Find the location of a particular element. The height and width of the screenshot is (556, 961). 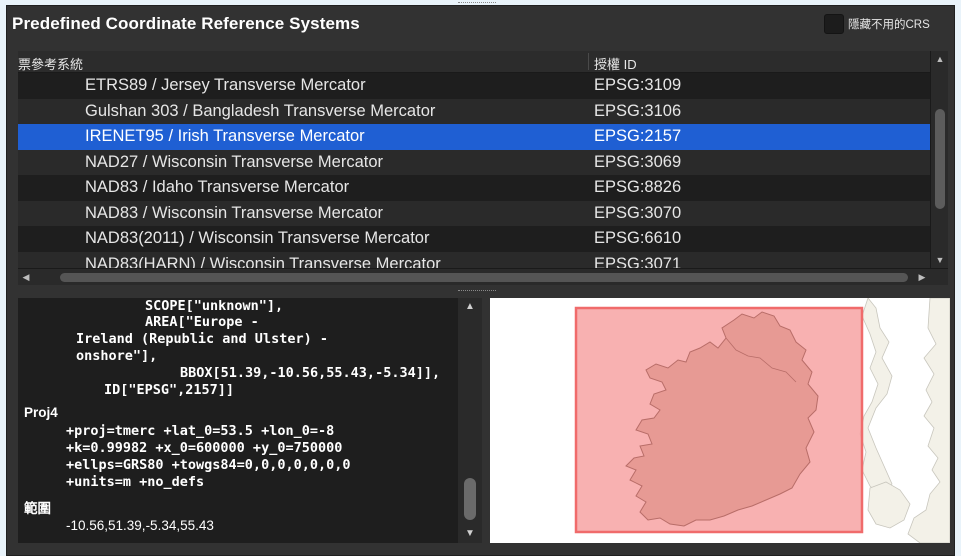

wkt-line: SCOPE["unknown"], is located at coordinates (214, 306).